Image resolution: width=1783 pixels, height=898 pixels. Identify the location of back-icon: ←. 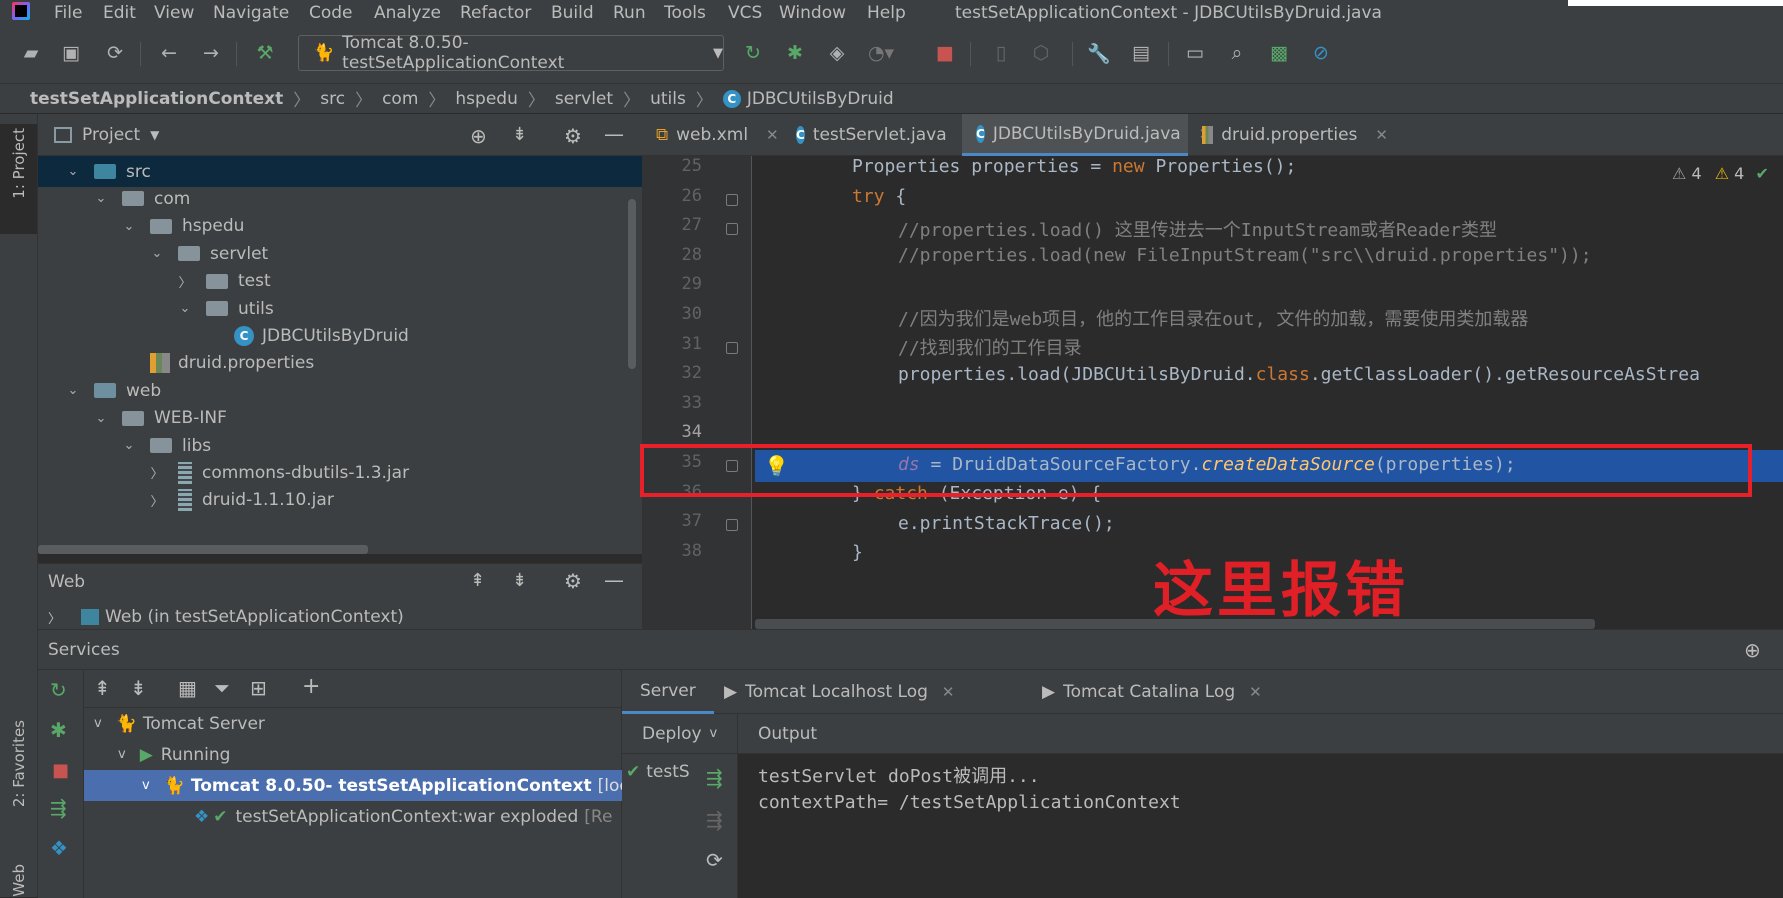
(169, 53).